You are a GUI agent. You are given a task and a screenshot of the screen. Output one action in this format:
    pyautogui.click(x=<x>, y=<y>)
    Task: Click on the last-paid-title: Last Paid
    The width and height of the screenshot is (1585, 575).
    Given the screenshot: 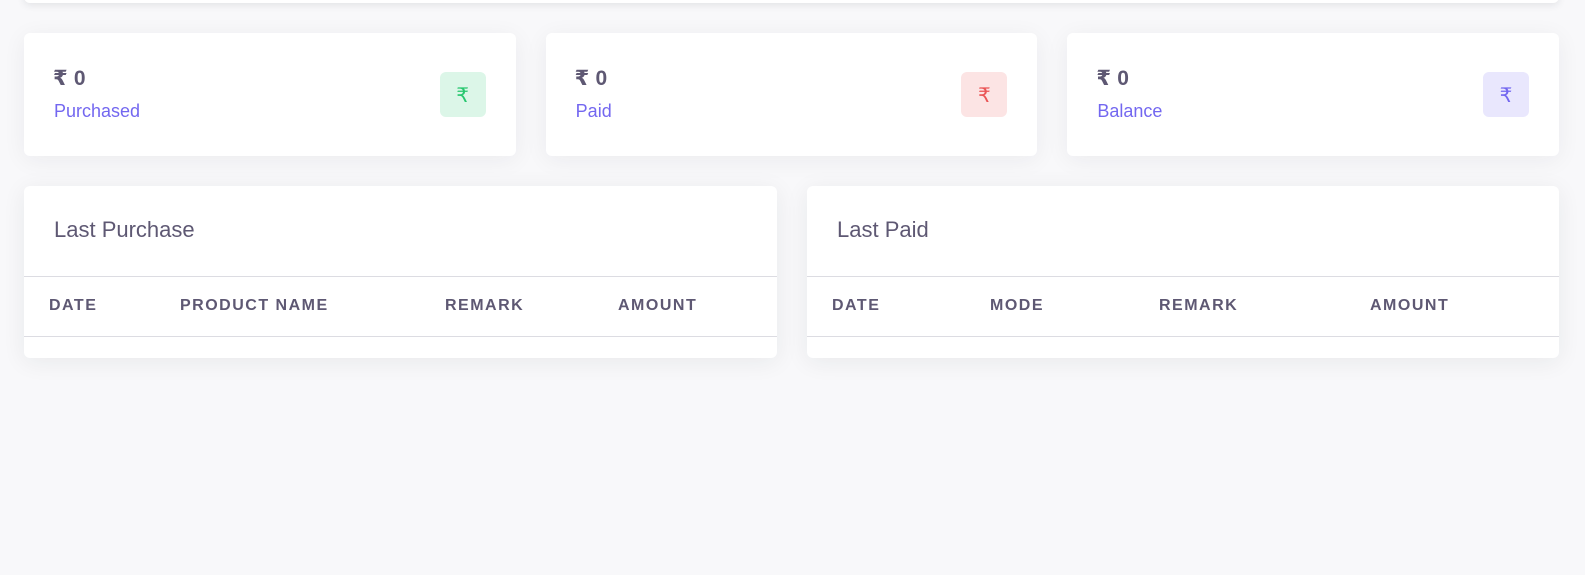 What is the action you would take?
    pyautogui.click(x=883, y=229)
    